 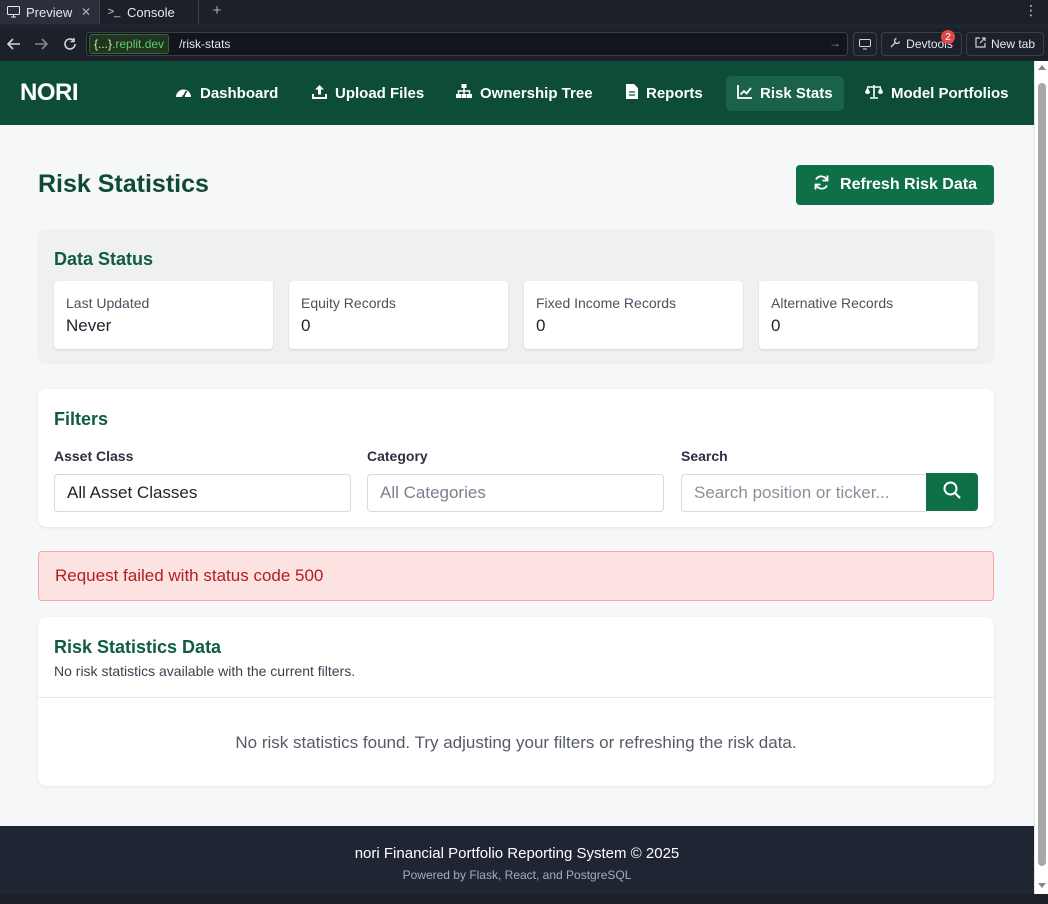 I want to click on browser-tab-bar: Preview ✕ >_ Console + ⋮, so click(x=524, y=12).